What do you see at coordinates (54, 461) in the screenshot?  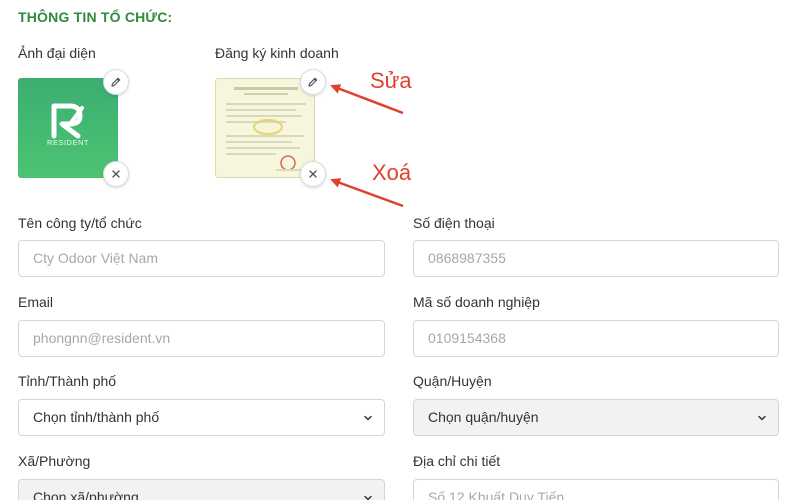 I see `ward-label: Xã/Phường` at bounding box center [54, 461].